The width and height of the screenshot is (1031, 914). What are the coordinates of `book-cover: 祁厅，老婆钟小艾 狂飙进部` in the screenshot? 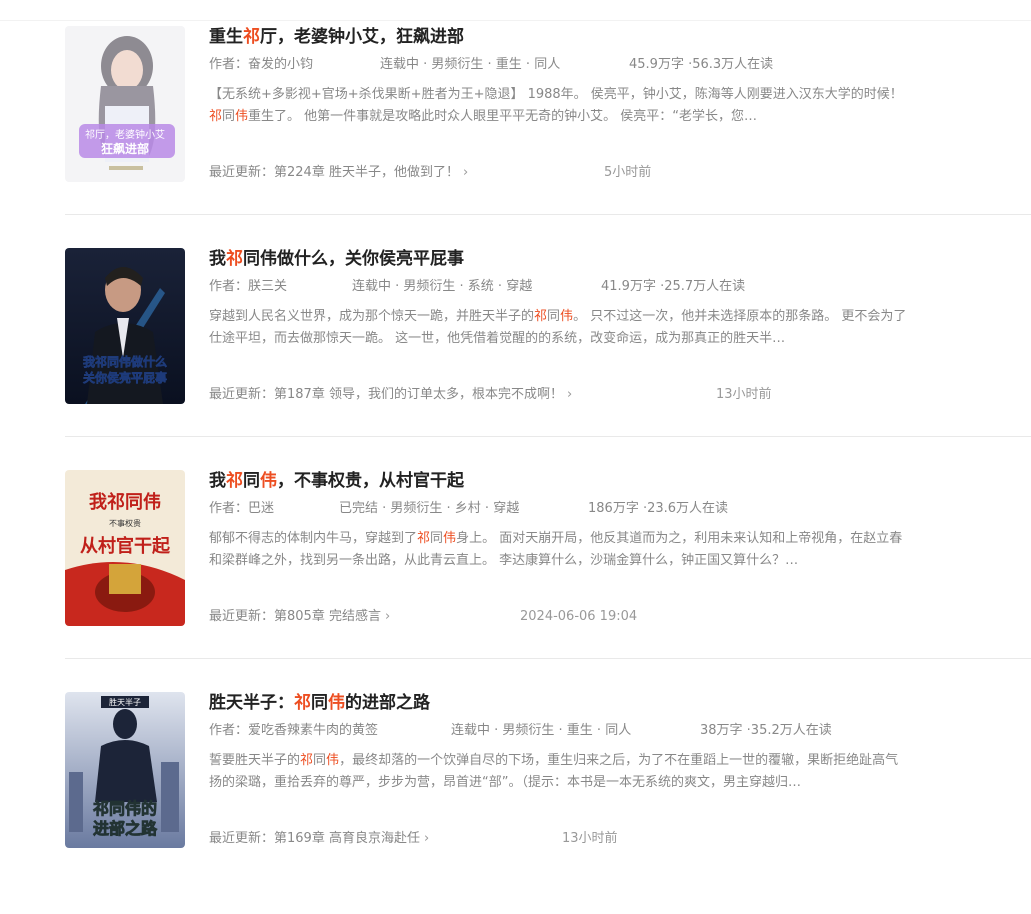 It's located at (125, 104).